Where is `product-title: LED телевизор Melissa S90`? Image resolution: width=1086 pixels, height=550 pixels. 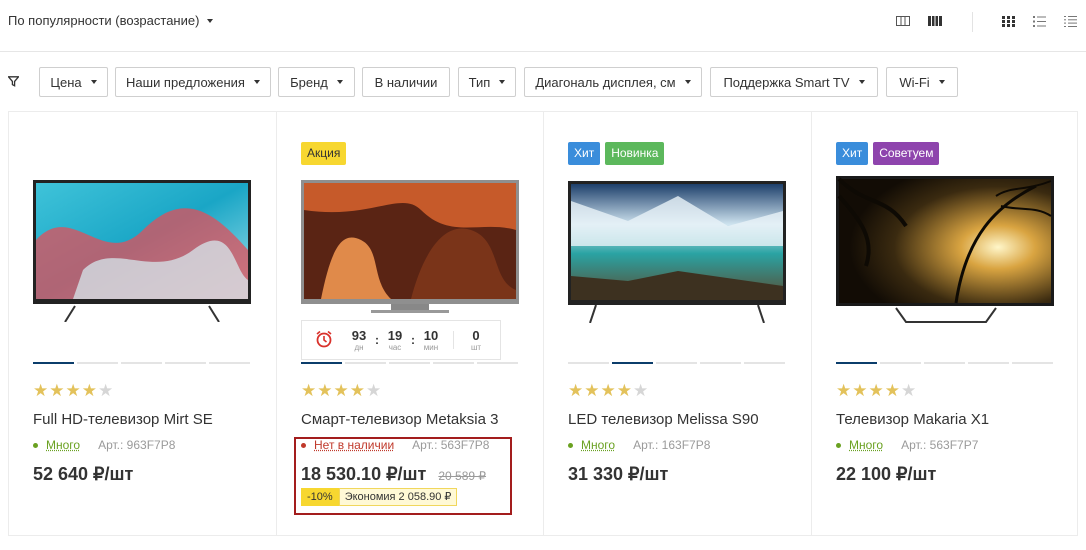 product-title: LED телевизор Melissa S90 is located at coordinates (663, 419).